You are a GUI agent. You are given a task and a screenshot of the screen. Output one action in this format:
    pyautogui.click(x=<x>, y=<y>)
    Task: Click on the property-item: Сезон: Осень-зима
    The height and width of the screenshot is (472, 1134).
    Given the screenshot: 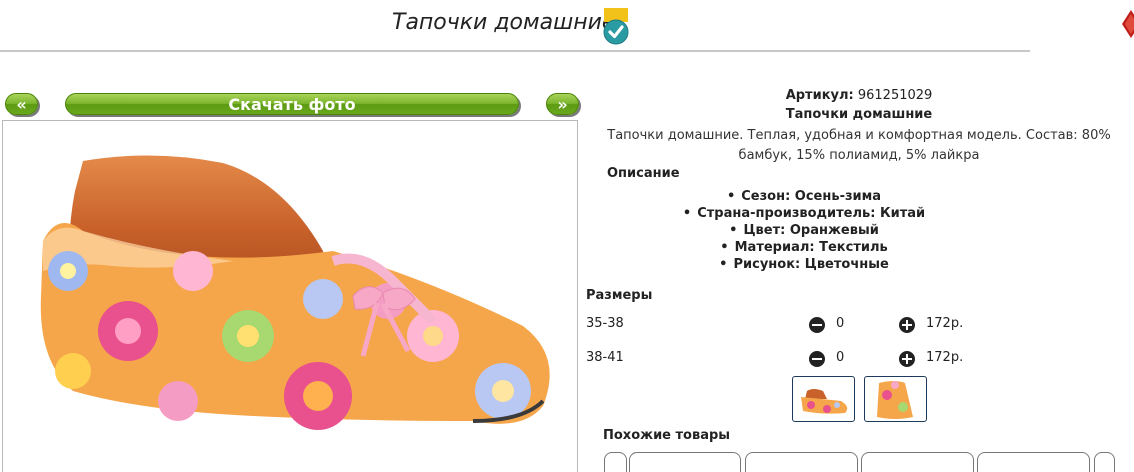 What is the action you would take?
    pyautogui.click(x=804, y=196)
    